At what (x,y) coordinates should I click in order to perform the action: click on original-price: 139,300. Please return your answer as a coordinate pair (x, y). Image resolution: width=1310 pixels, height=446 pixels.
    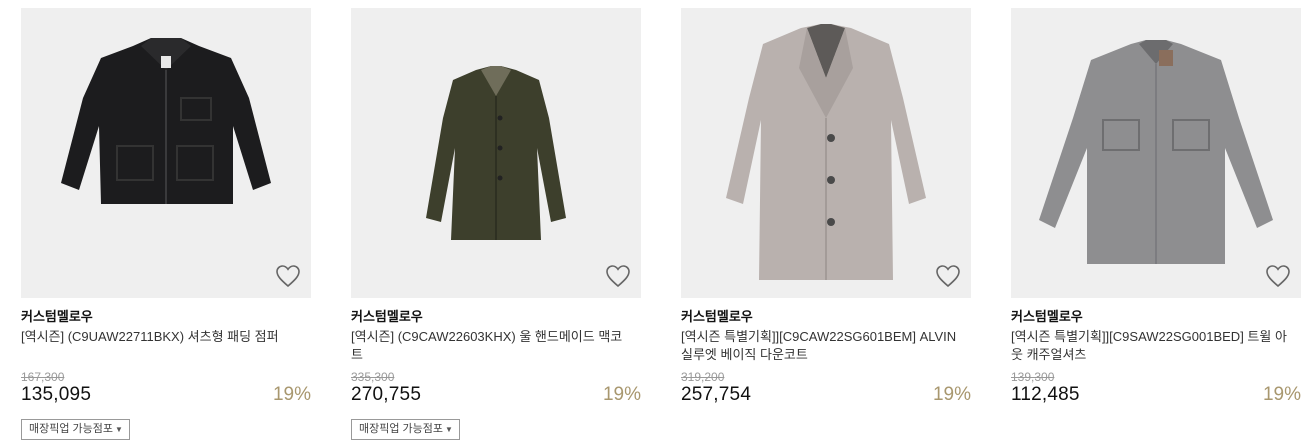
    Looking at the image, I should click on (1033, 377).